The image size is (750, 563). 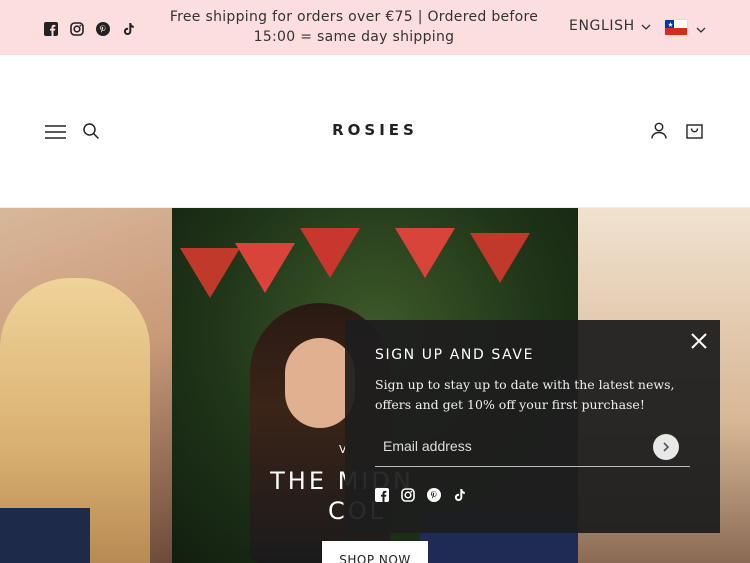 I want to click on country-selector, so click(x=685, y=27).